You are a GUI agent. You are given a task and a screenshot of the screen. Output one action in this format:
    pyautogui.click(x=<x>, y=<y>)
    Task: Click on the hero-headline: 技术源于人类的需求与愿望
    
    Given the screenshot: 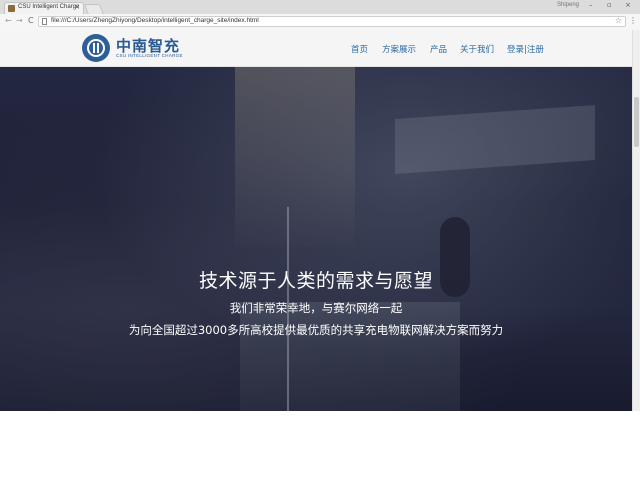 What is the action you would take?
    pyautogui.click(x=315, y=281)
    